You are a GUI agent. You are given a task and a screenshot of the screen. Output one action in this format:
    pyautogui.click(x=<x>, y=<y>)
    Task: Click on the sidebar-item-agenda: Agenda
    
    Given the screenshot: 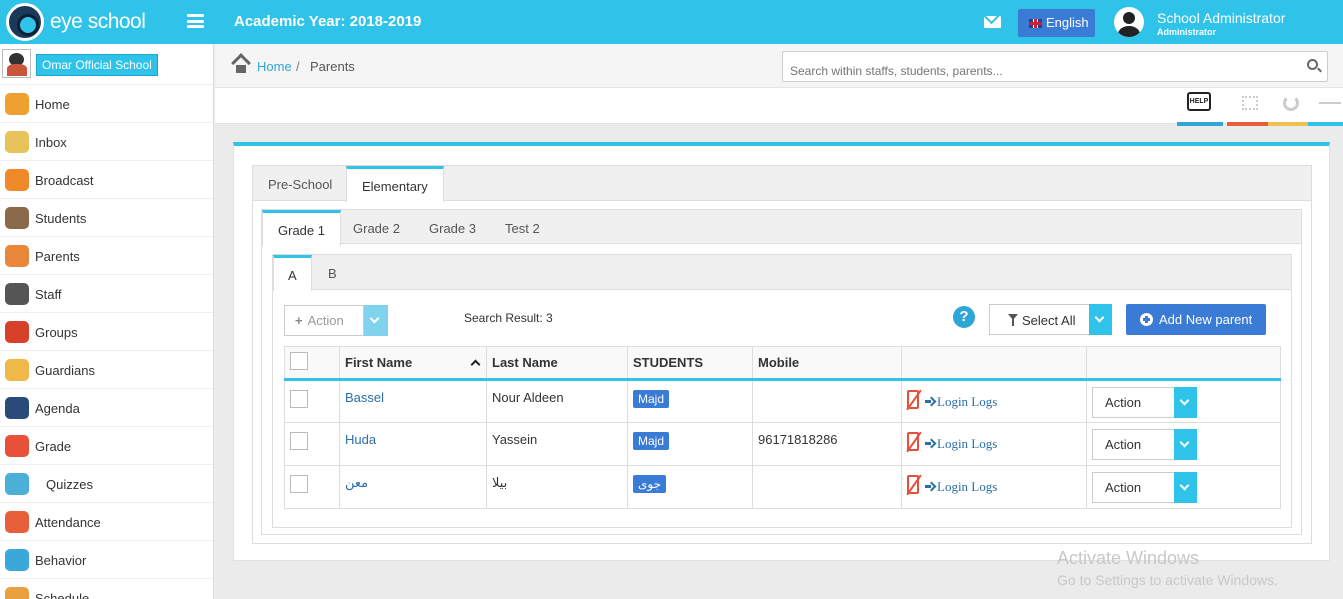 What is the action you would take?
    pyautogui.click(x=106, y=408)
    